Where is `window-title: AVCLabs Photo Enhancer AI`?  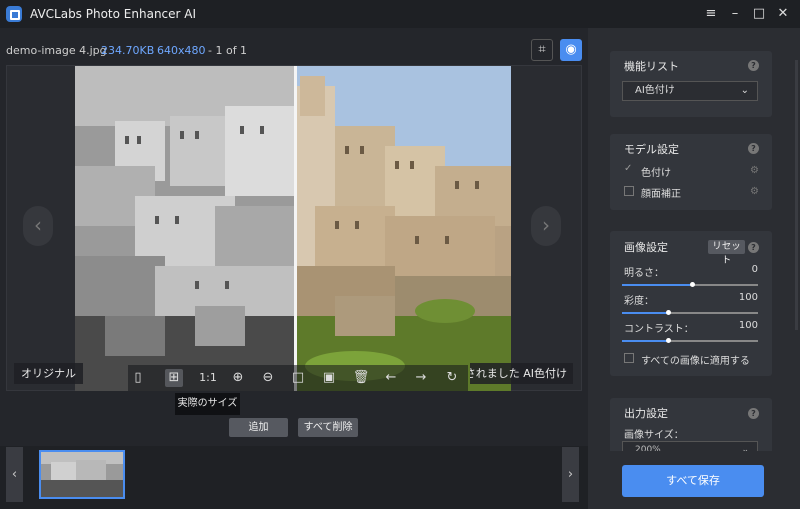 window-title: AVCLabs Photo Enhancer AI is located at coordinates (113, 14).